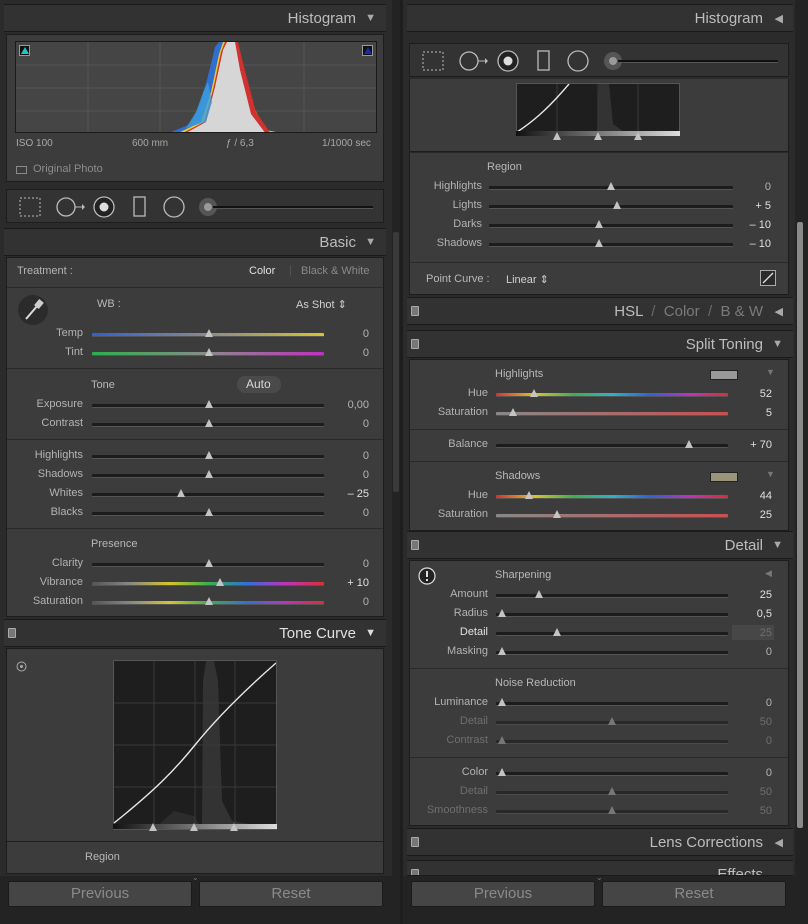 Image resolution: width=808 pixels, height=924 pixels. I want to click on region-shadows-slider, so click(611, 245).